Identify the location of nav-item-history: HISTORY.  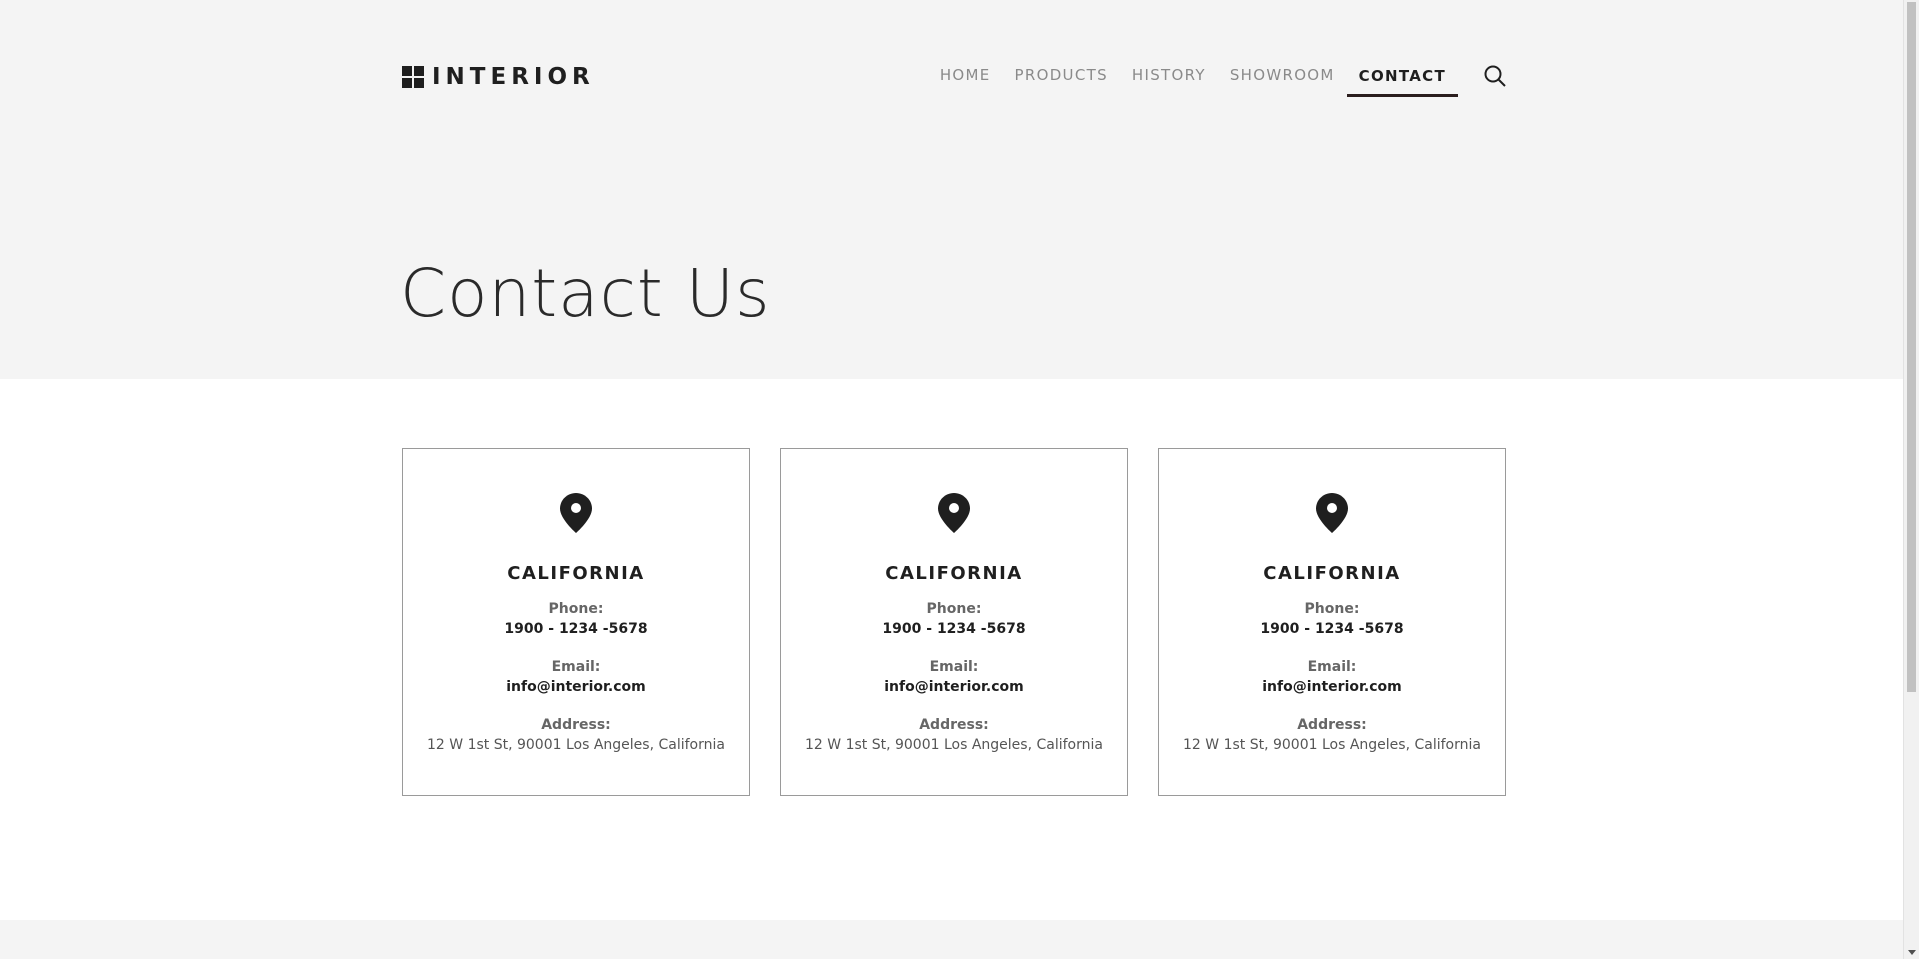
(1169, 76).